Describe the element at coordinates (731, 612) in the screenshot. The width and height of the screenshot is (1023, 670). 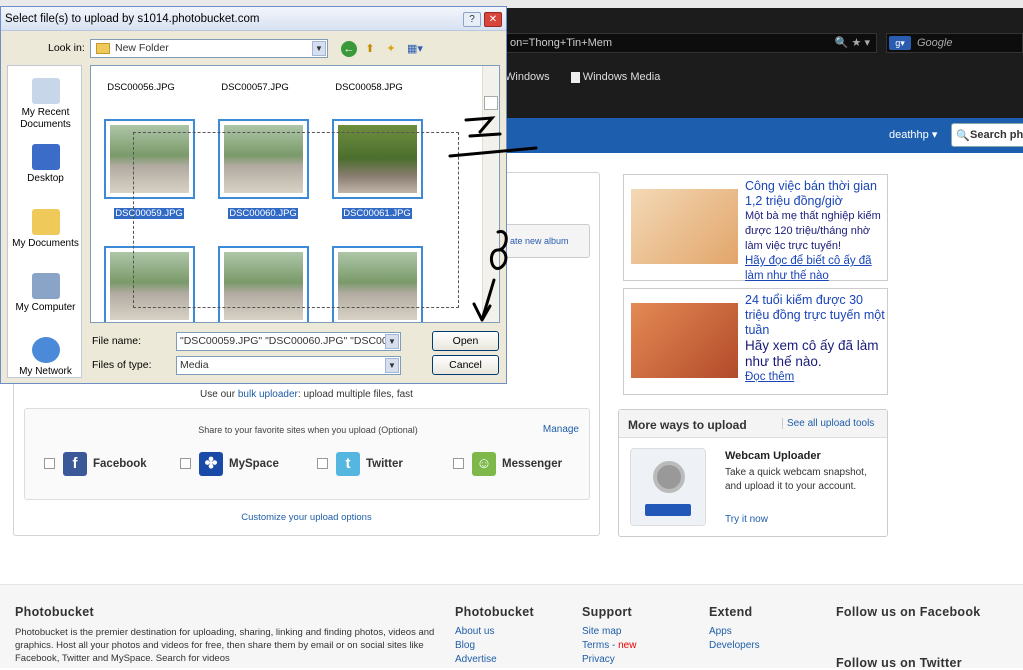
I see `footer-col-title: Extend` at that location.